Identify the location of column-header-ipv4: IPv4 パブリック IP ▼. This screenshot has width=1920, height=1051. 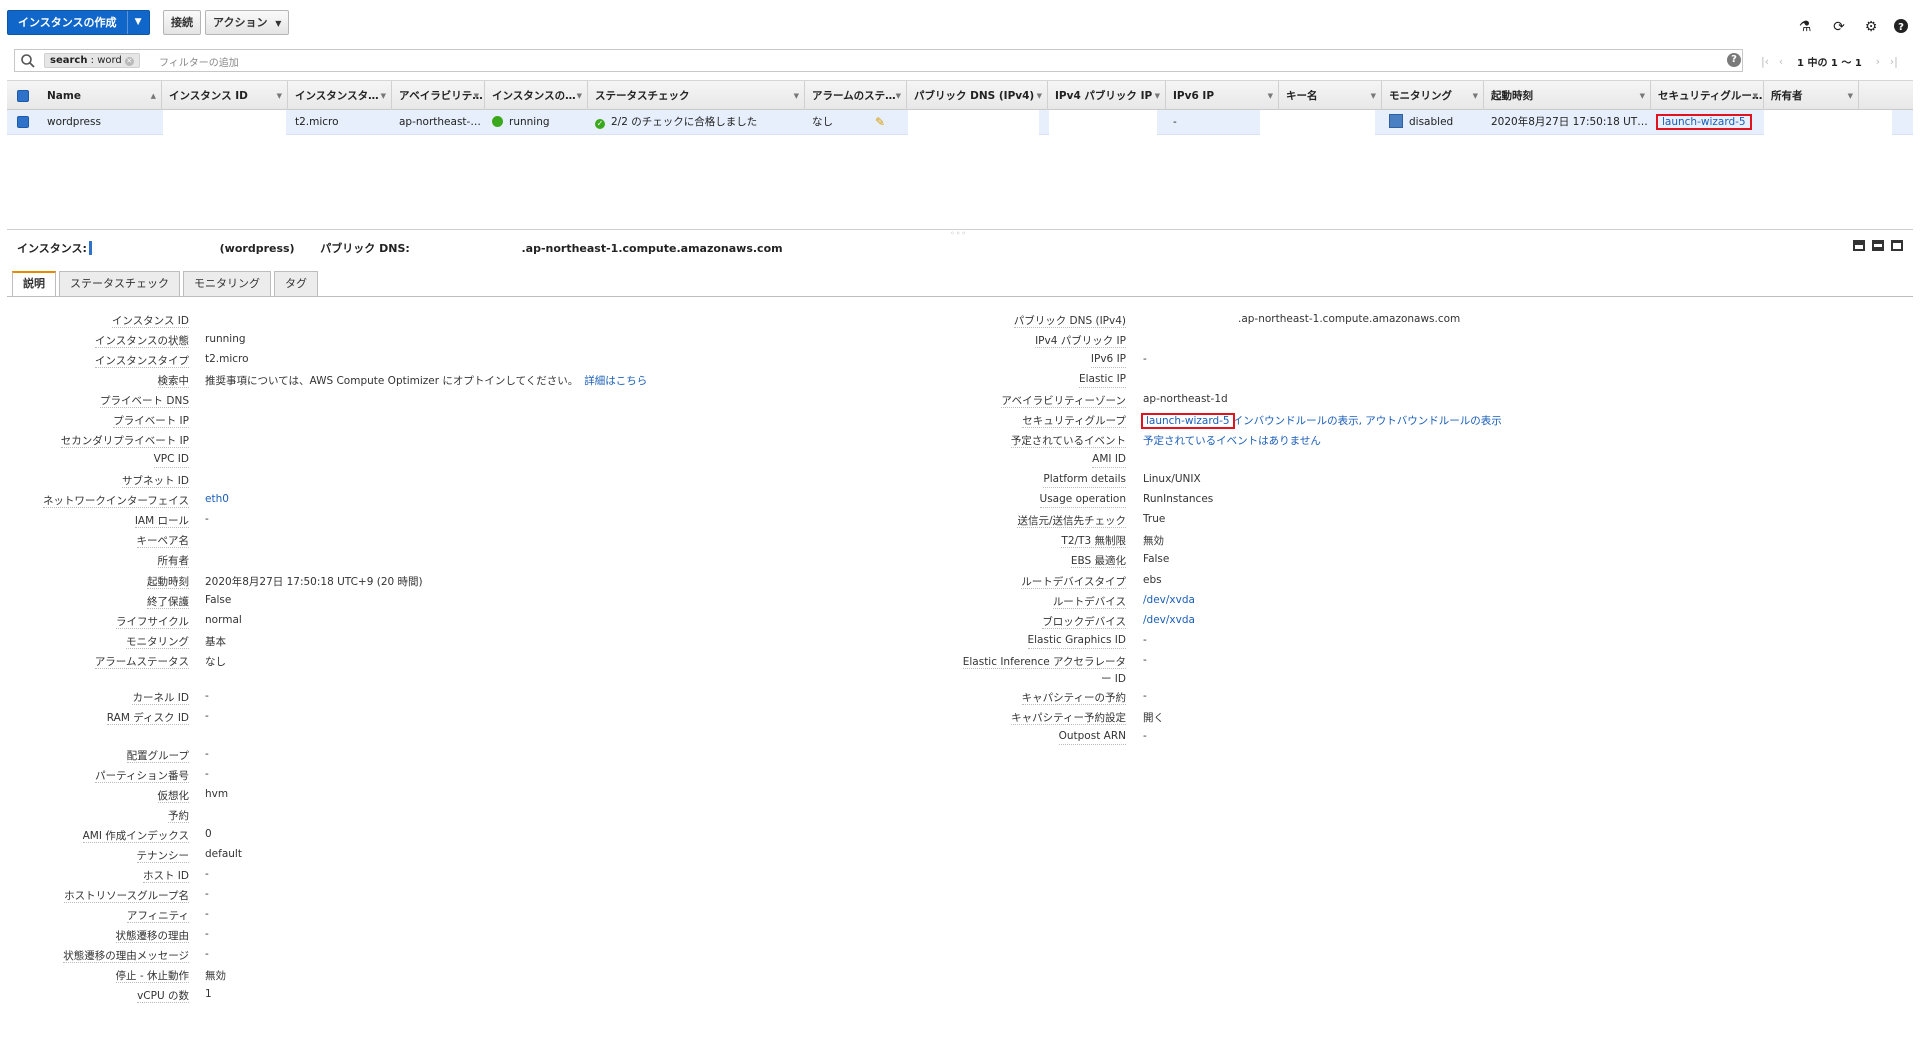
(1107, 96).